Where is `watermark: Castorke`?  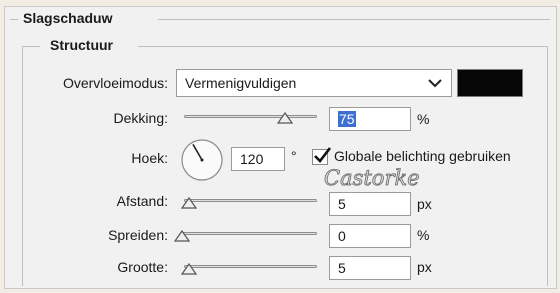
watermark: Castorke is located at coordinates (372, 178).